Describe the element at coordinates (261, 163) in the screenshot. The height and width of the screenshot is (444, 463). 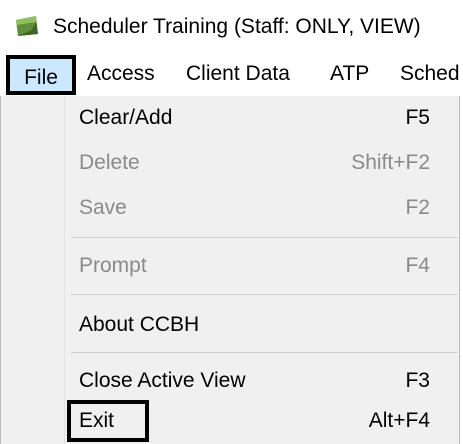
I see `menu-item-delete: Delete Shift+F2` at that location.